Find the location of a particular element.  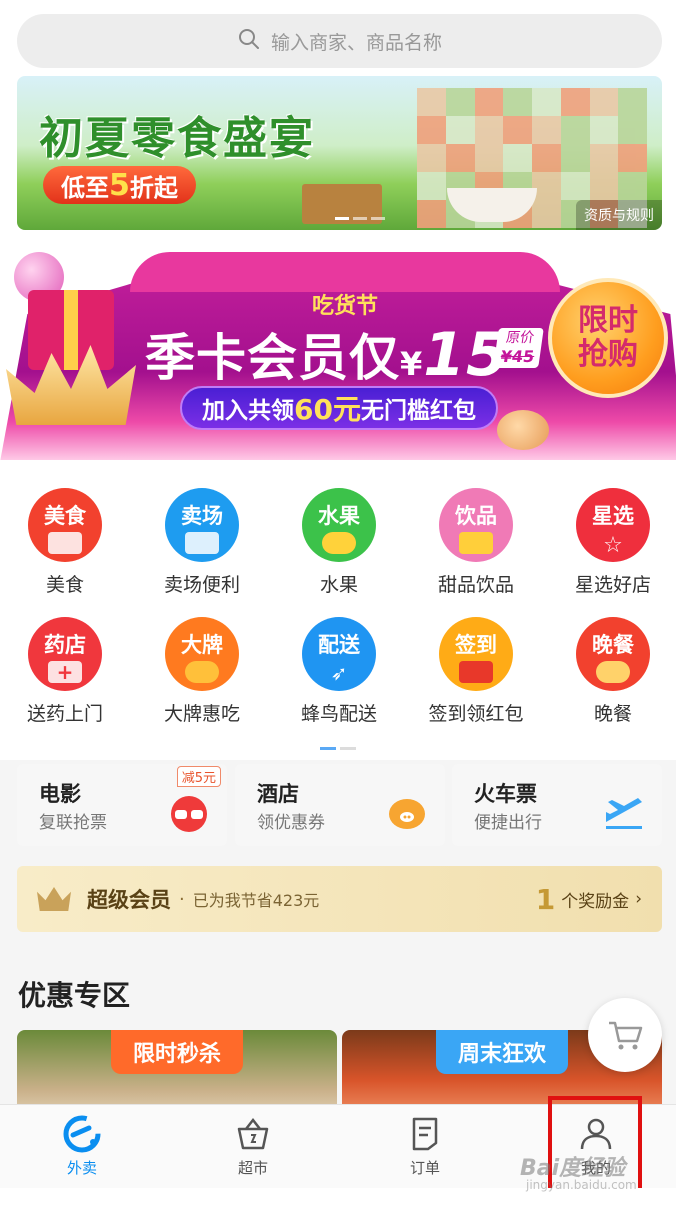

tab-takeout: 外卖 is located at coordinates (82, 1146).